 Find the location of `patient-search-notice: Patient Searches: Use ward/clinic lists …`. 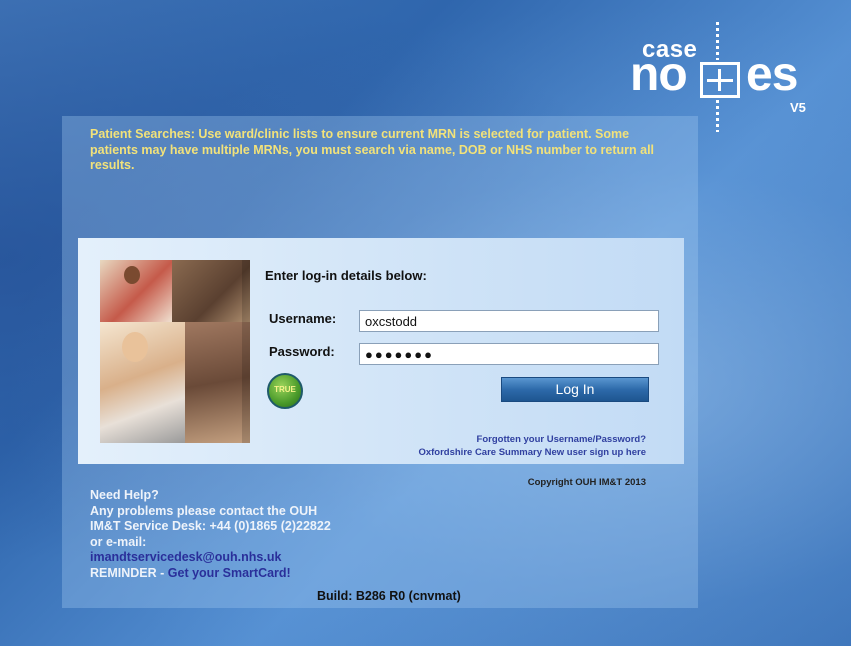

patient-search-notice: Patient Searches: Use ward/clinic lists … is located at coordinates (372, 149).